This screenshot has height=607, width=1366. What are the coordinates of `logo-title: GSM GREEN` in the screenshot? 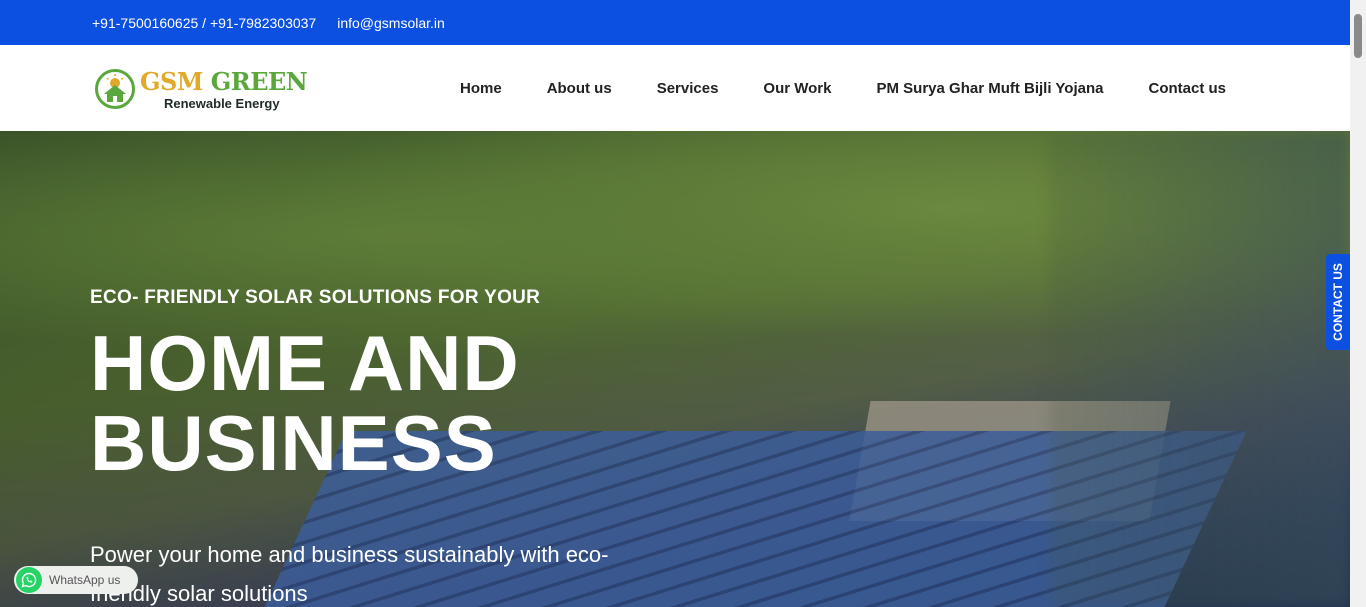 It's located at (224, 81).